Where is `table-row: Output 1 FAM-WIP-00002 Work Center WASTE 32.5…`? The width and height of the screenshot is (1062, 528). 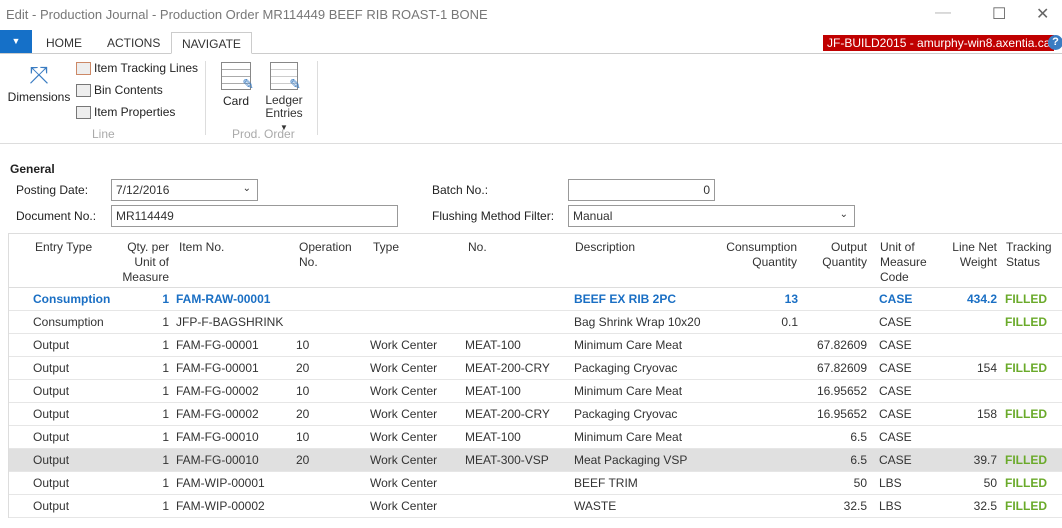
table-row: Output 1 FAM-WIP-00002 Work Center WASTE 32.5… is located at coordinates (535, 506).